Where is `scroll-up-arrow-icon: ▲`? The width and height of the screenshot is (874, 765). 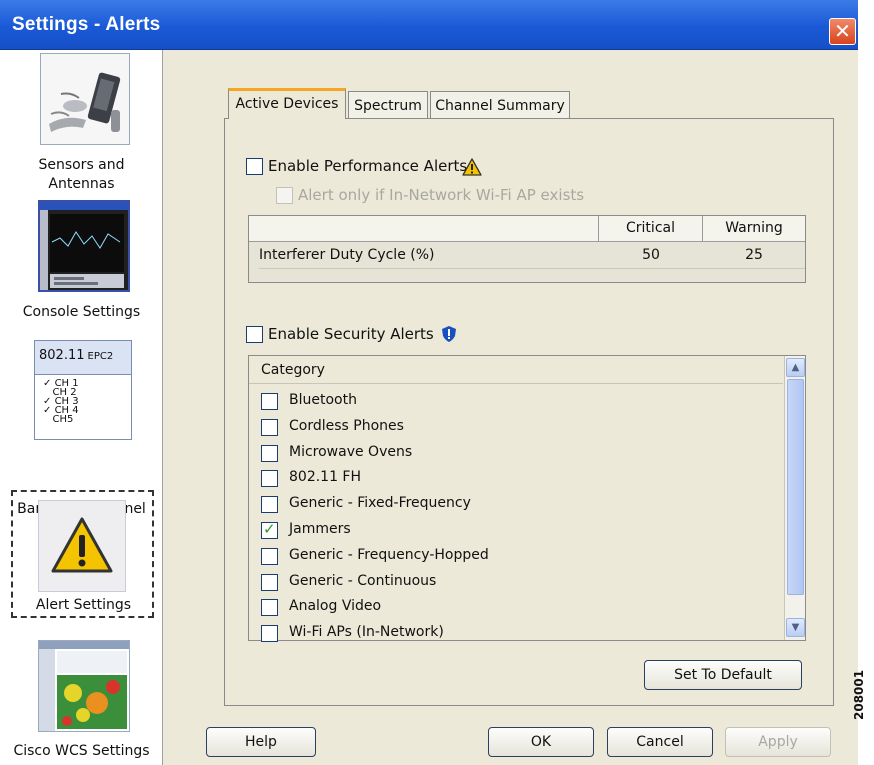
scroll-up-arrow-icon: ▲ is located at coordinates (795, 367).